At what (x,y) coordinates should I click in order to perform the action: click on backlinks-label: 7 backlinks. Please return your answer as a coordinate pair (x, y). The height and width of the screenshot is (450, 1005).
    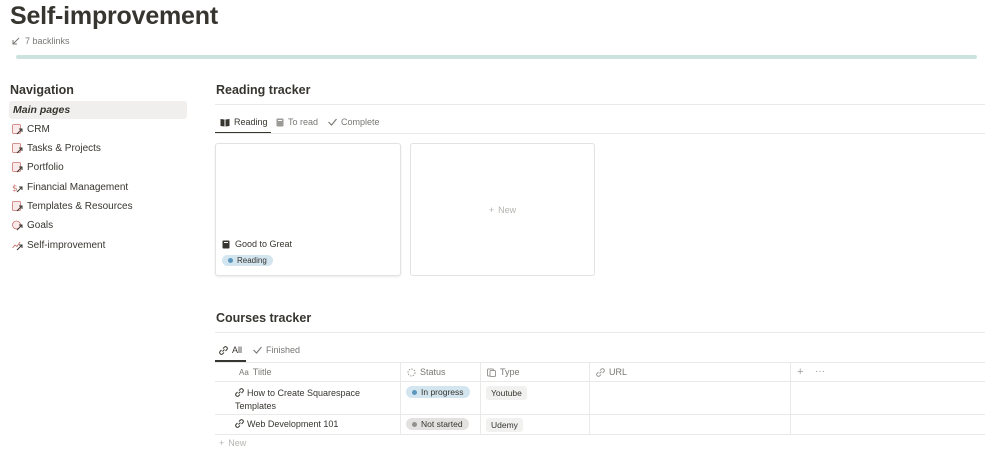
    Looking at the image, I should click on (47, 41).